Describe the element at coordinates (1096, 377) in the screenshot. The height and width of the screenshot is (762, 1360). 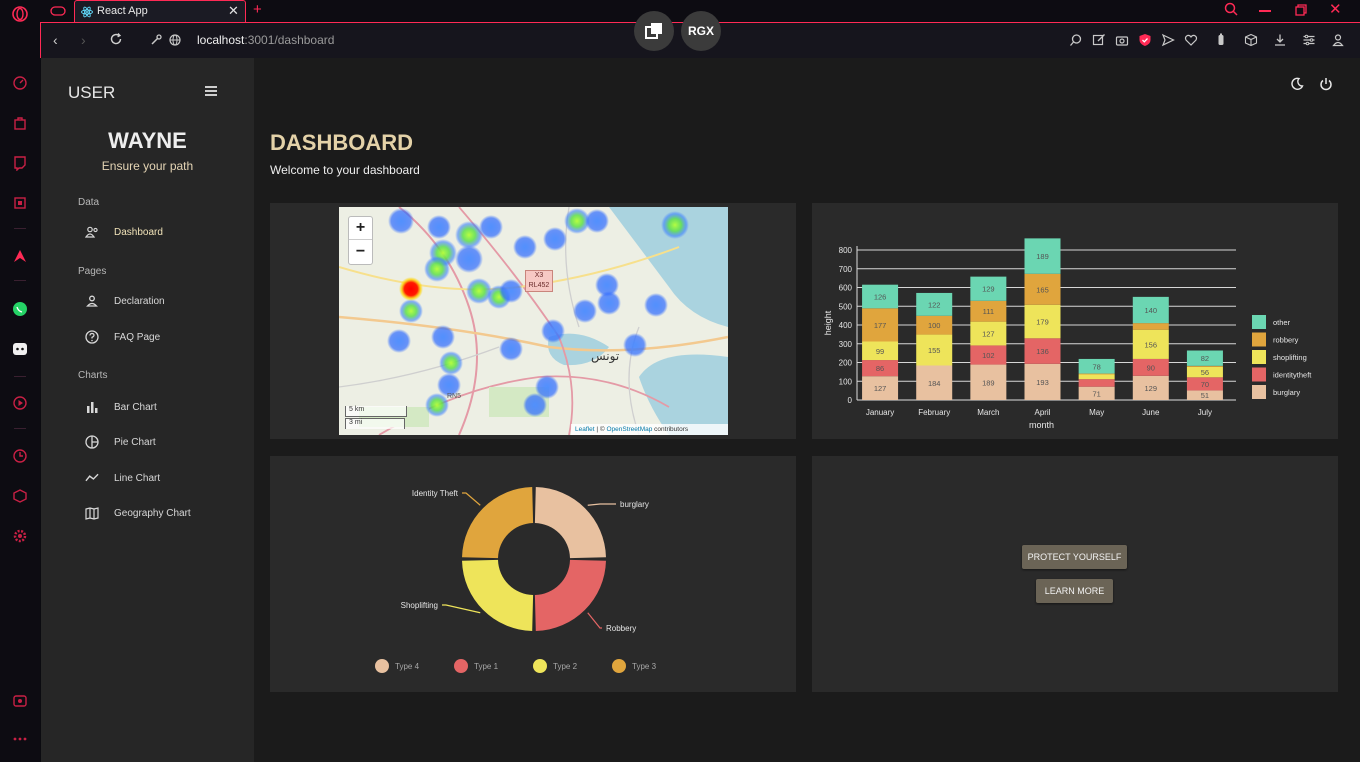
I see `bar-segment` at that location.